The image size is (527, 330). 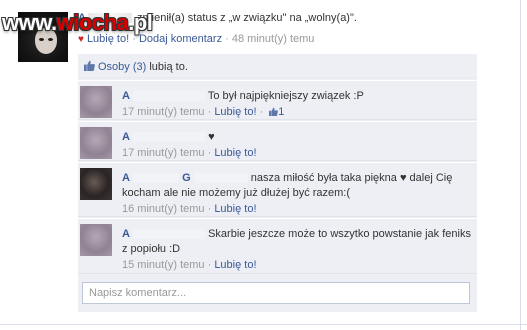 I want to click on likes-text: lubią to., so click(x=168, y=67).